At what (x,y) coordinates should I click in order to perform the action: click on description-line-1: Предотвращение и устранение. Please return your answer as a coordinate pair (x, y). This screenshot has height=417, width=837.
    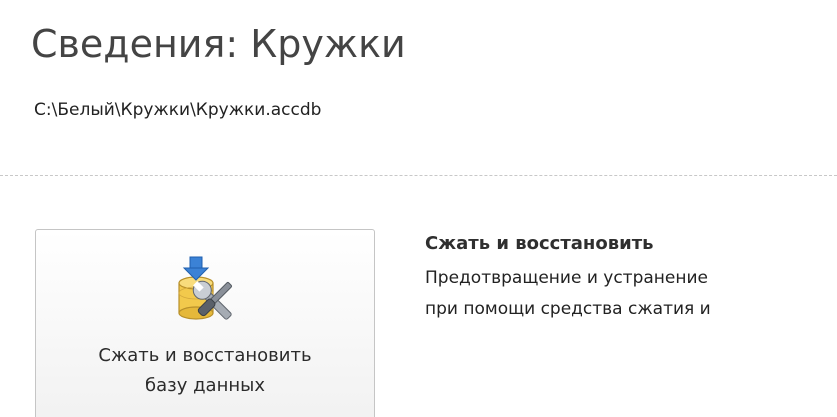
    Looking at the image, I should click on (566, 278).